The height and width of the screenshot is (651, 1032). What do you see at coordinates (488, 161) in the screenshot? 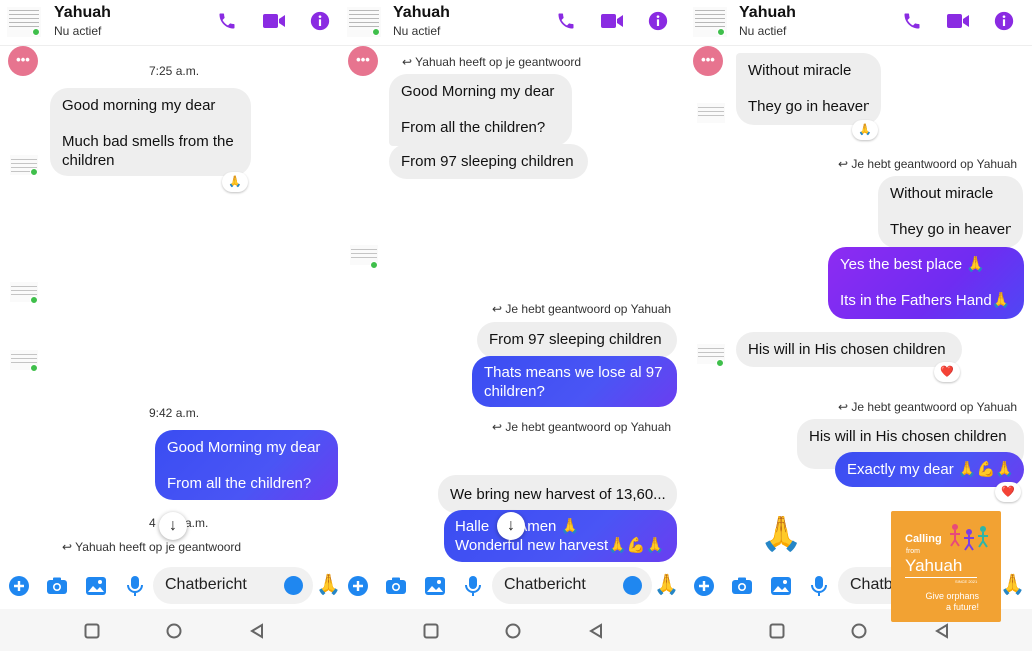
I see `message-received: From 97 sleeping children` at bounding box center [488, 161].